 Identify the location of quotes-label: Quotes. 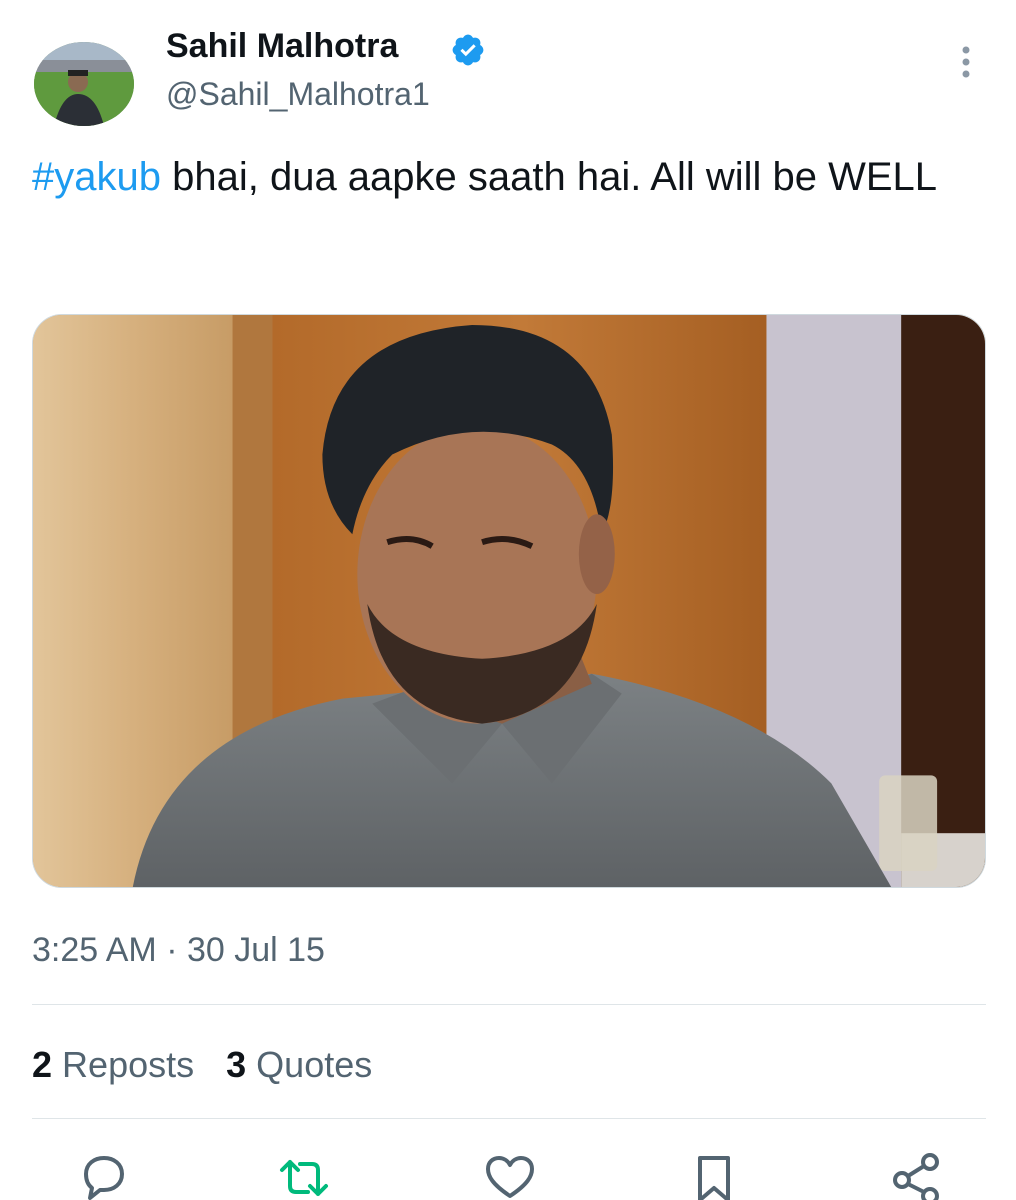
(314, 1064).